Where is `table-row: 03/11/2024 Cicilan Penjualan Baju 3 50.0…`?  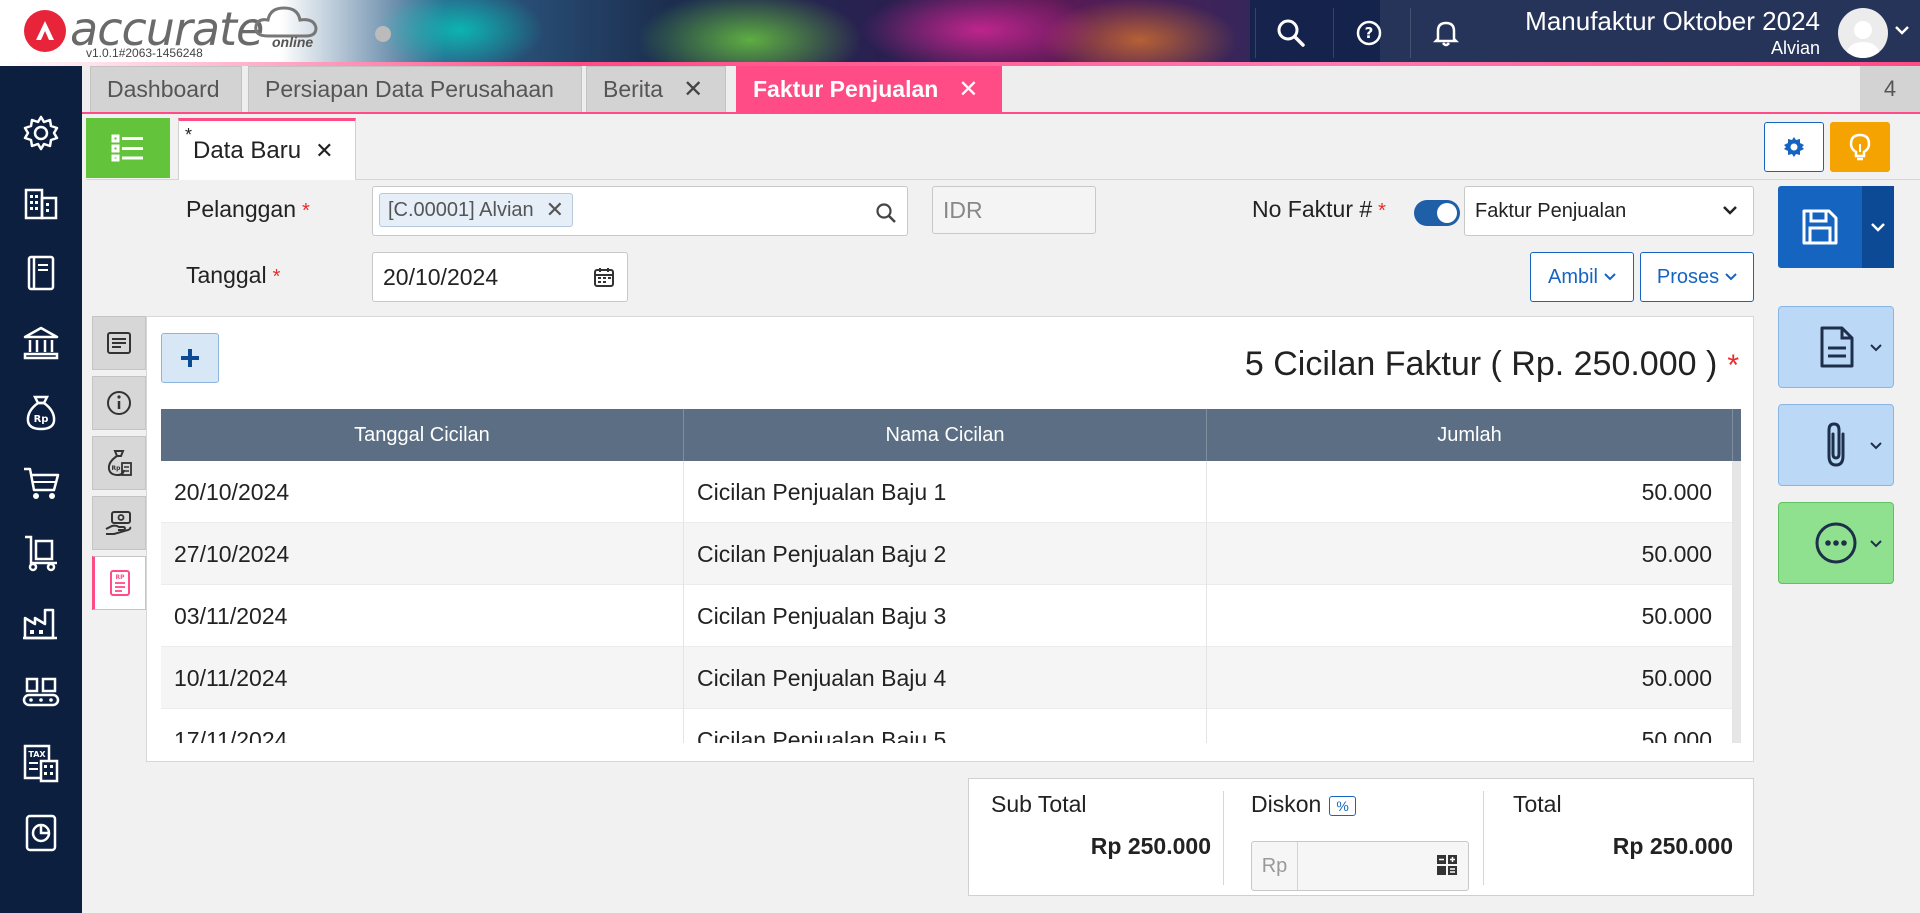 table-row: 03/11/2024 Cicilan Penjualan Baju 3 50.0… is located at coordinates (947, 616).